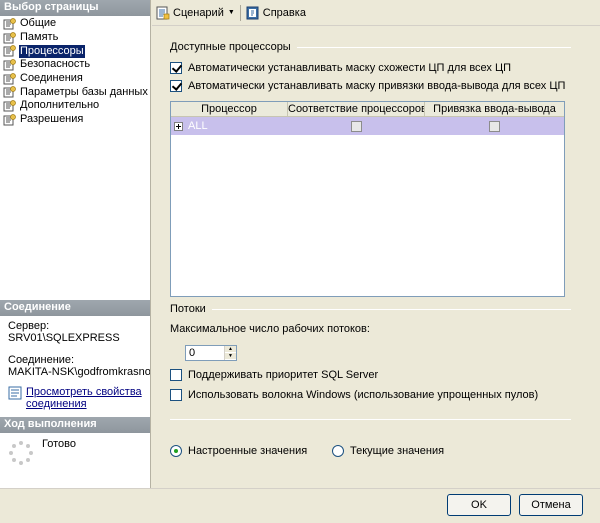 The height and width of the screenshot is (523, 600). Describe the element at coordinates (252, 12) in the screenshot. I see `help-icon` at that location.